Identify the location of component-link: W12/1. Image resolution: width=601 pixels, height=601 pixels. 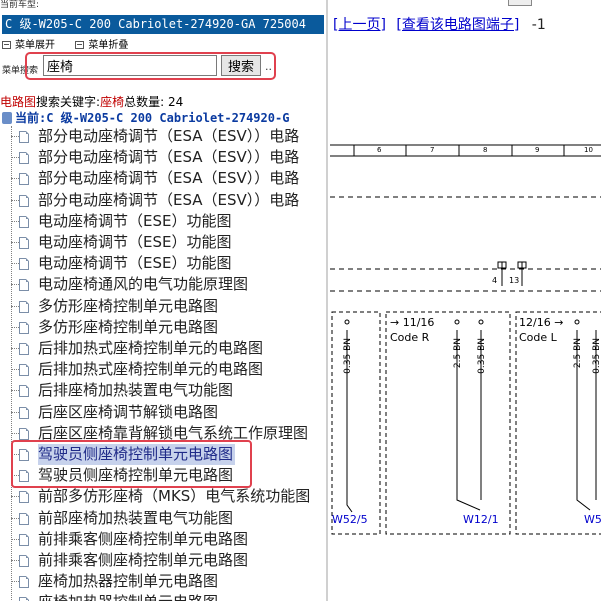
(481, 519).